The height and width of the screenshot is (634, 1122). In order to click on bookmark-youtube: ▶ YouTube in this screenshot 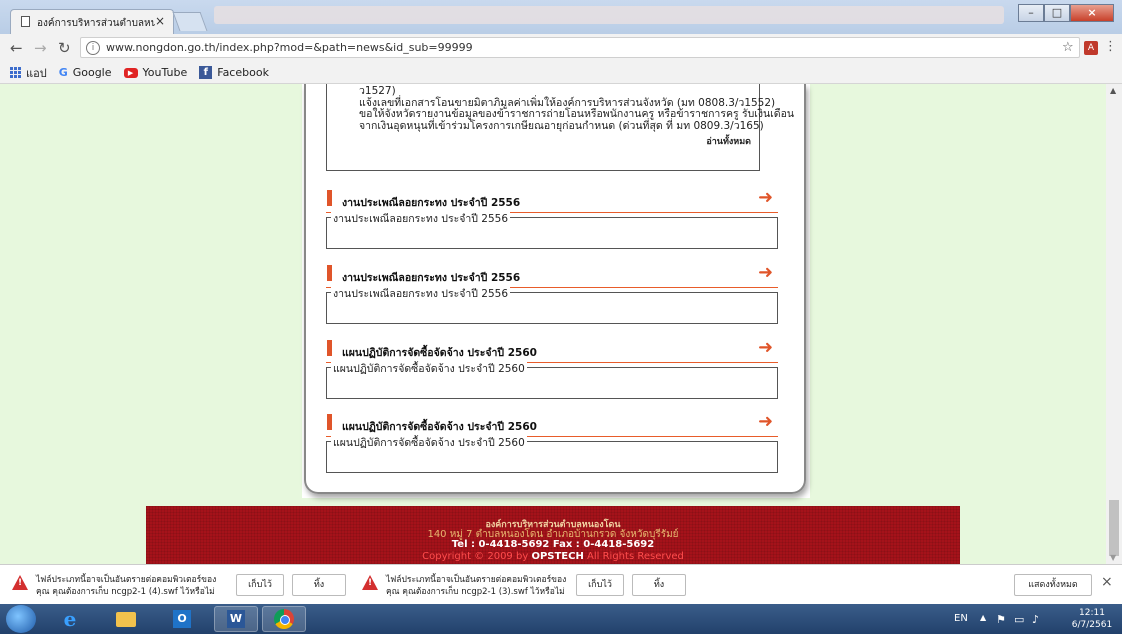, I will do `click(155, 72)`.